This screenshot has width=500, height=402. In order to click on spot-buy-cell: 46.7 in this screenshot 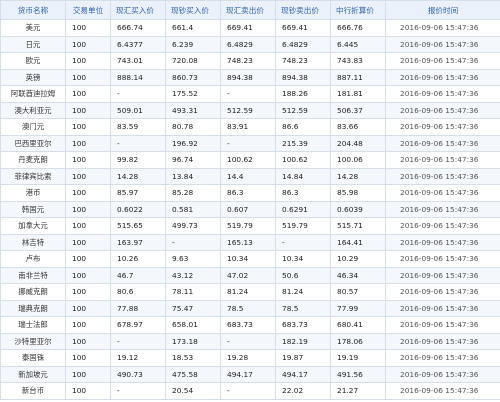, I will do `click(138, 275)`.